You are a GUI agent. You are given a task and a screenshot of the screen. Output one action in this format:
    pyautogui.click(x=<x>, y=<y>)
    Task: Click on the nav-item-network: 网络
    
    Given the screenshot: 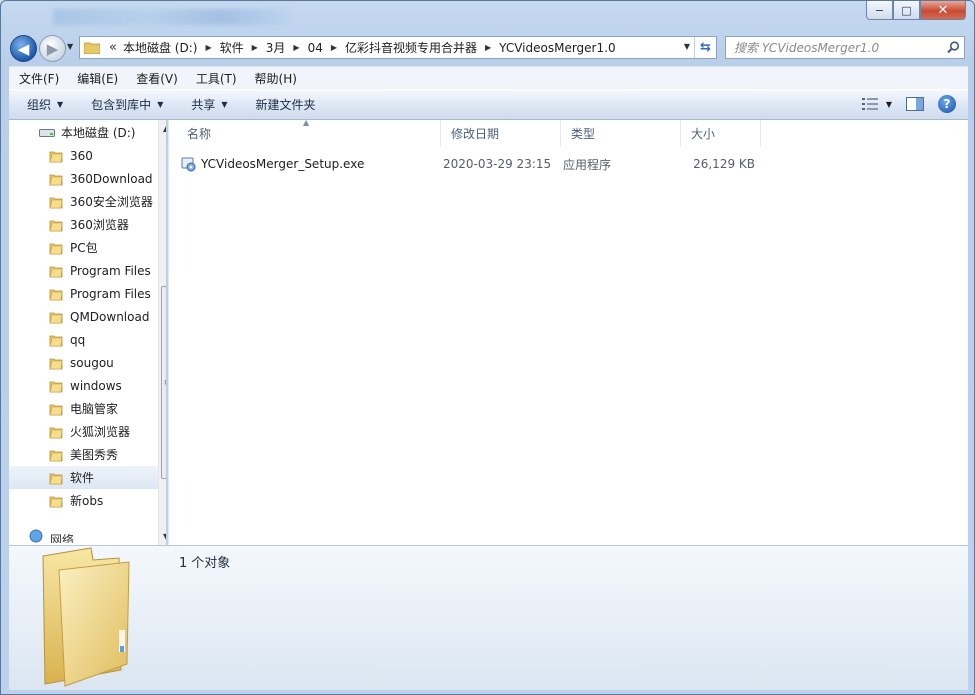 What is the action you would take?
    pyautogui.click(x=87, y=536)
    